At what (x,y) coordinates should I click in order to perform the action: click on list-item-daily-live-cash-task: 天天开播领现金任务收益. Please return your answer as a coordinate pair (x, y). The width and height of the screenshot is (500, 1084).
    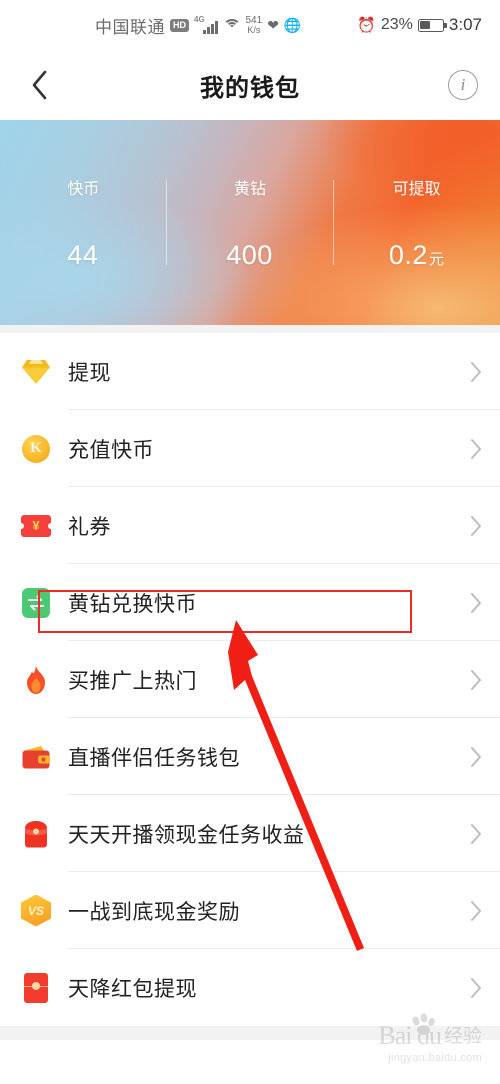
    Looking at the image, I should click on (250, 833).